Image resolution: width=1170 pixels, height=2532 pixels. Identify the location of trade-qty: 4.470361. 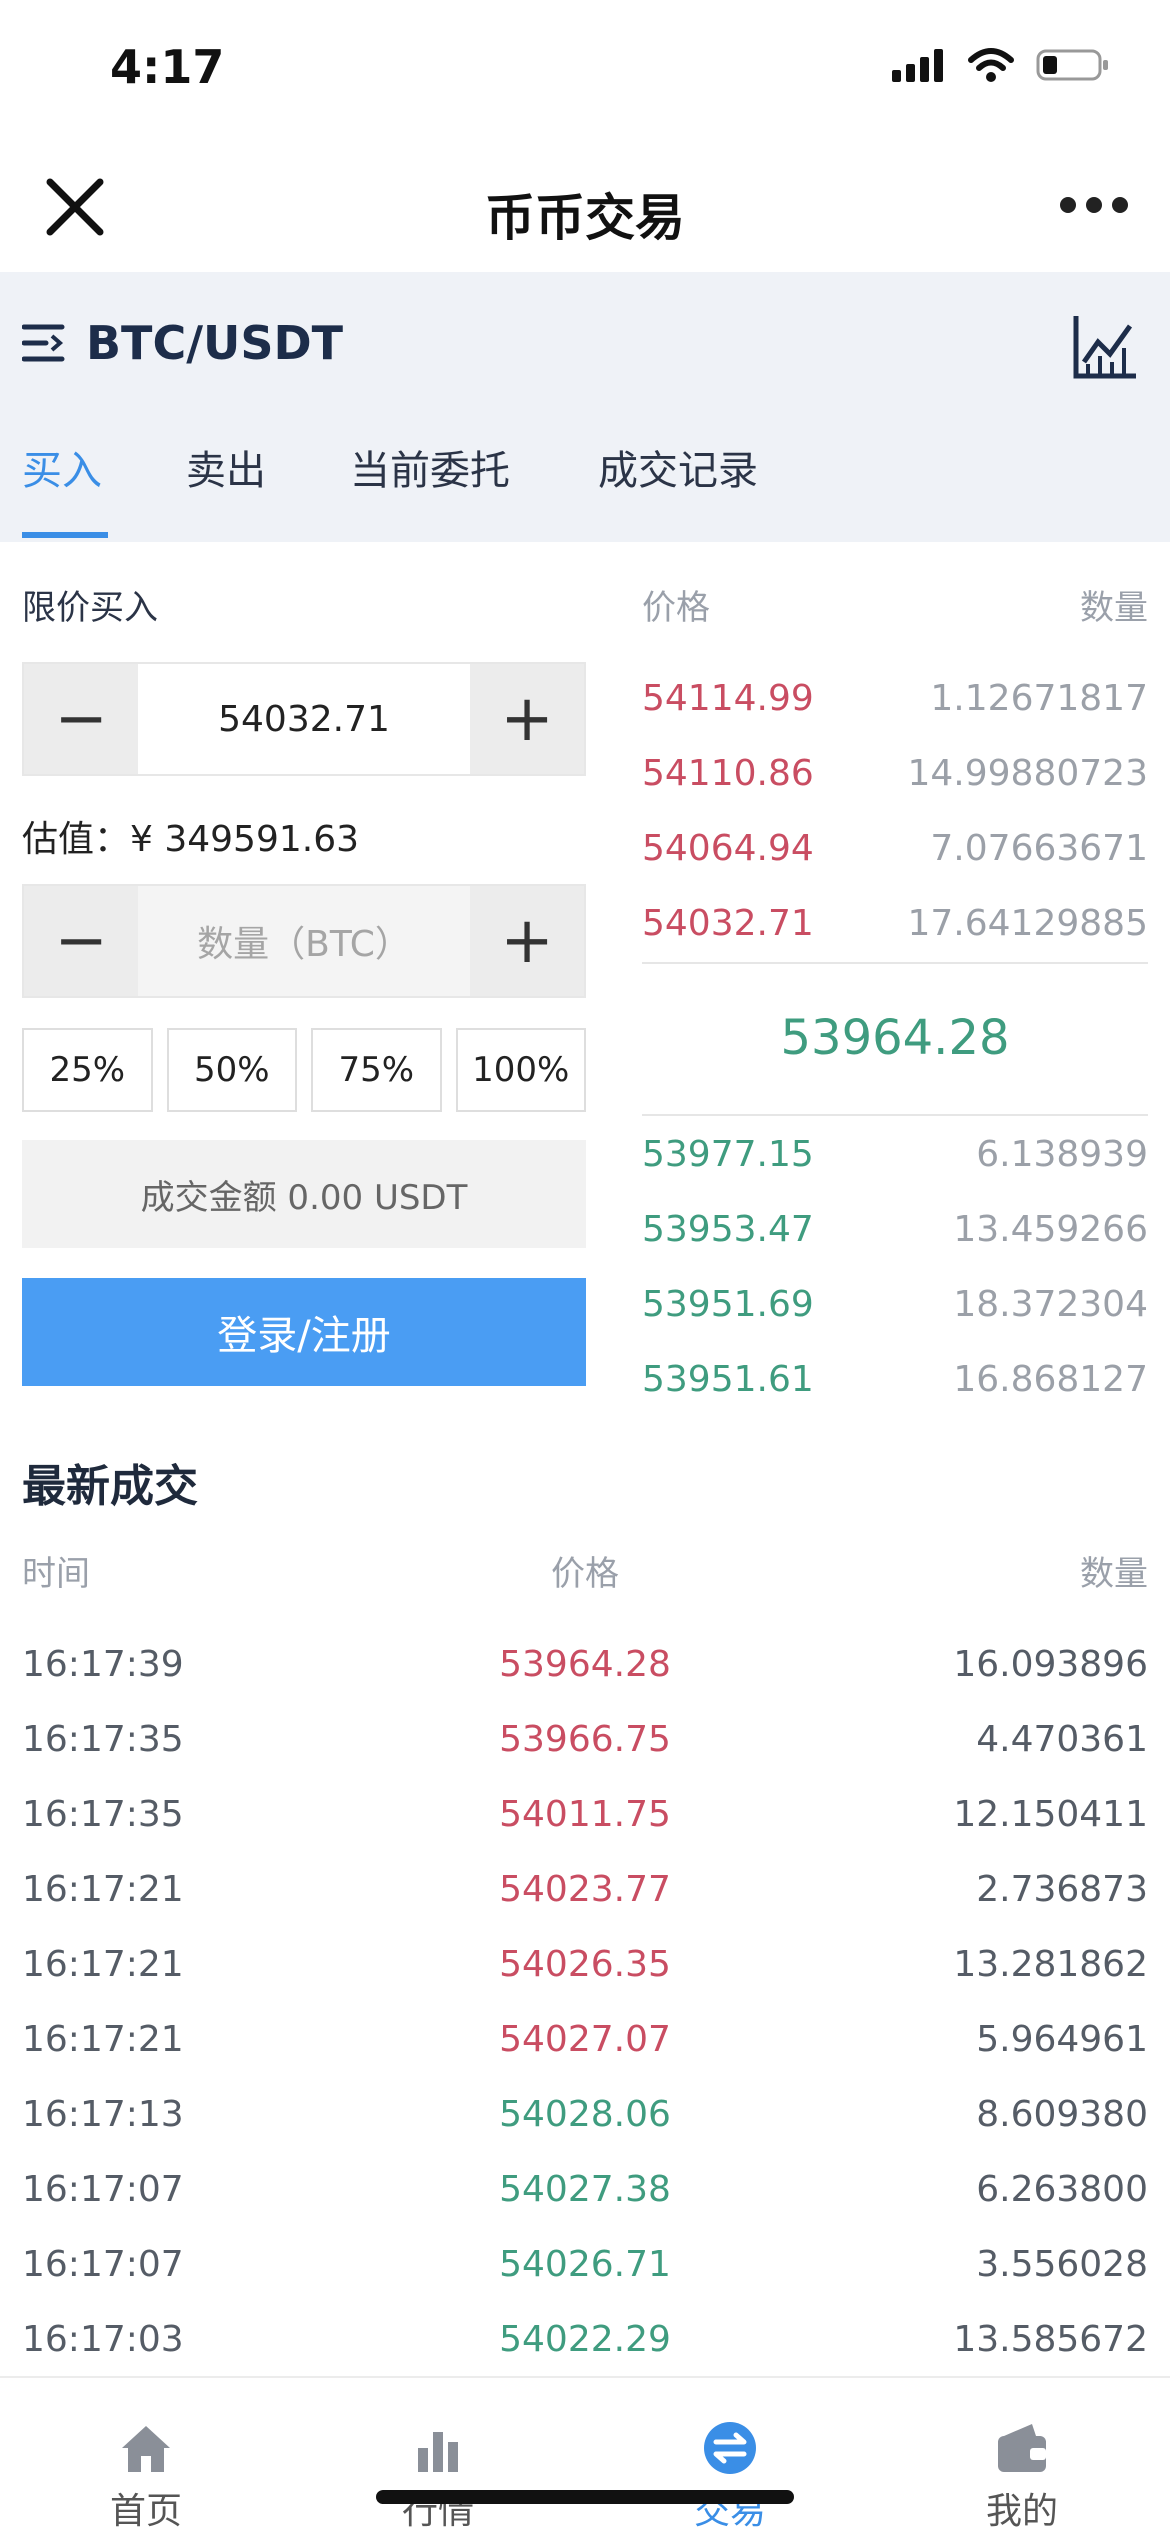
(1062, 1739).